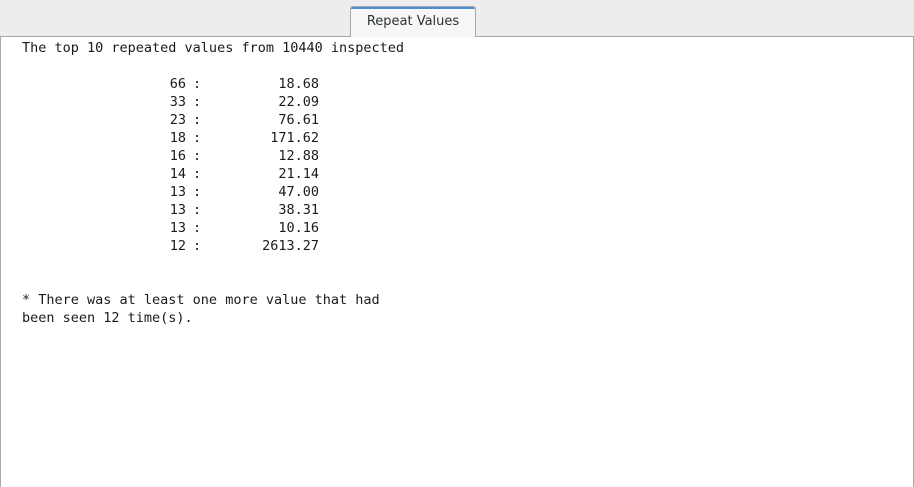 Image resolution: width=914 pixels, height=487 pixels. I want to click on repeated-value: 2613.27, so click(290, 246).